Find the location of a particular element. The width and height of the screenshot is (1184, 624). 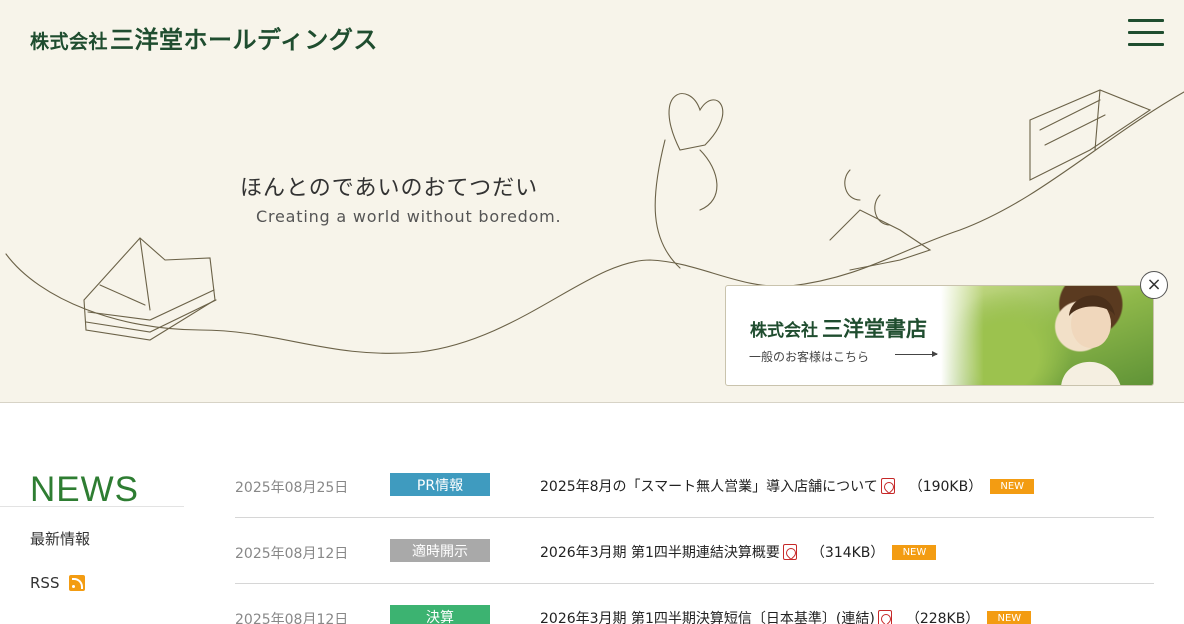

news-title-link: 2026年3月期 第1四半期決算短信〔日本基準〕(連結) （228KB） NEW is located at coordinates (786, 616).